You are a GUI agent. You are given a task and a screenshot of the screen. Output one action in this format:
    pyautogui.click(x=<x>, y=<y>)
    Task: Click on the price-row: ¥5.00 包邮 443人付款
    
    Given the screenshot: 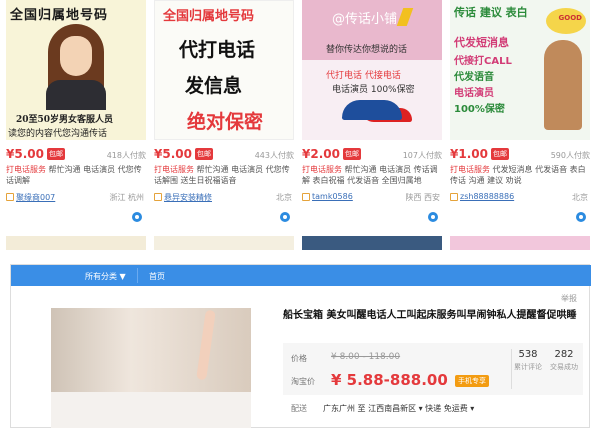 What is the action you would take?
    pyautogui.click(x=224, y=154)
    